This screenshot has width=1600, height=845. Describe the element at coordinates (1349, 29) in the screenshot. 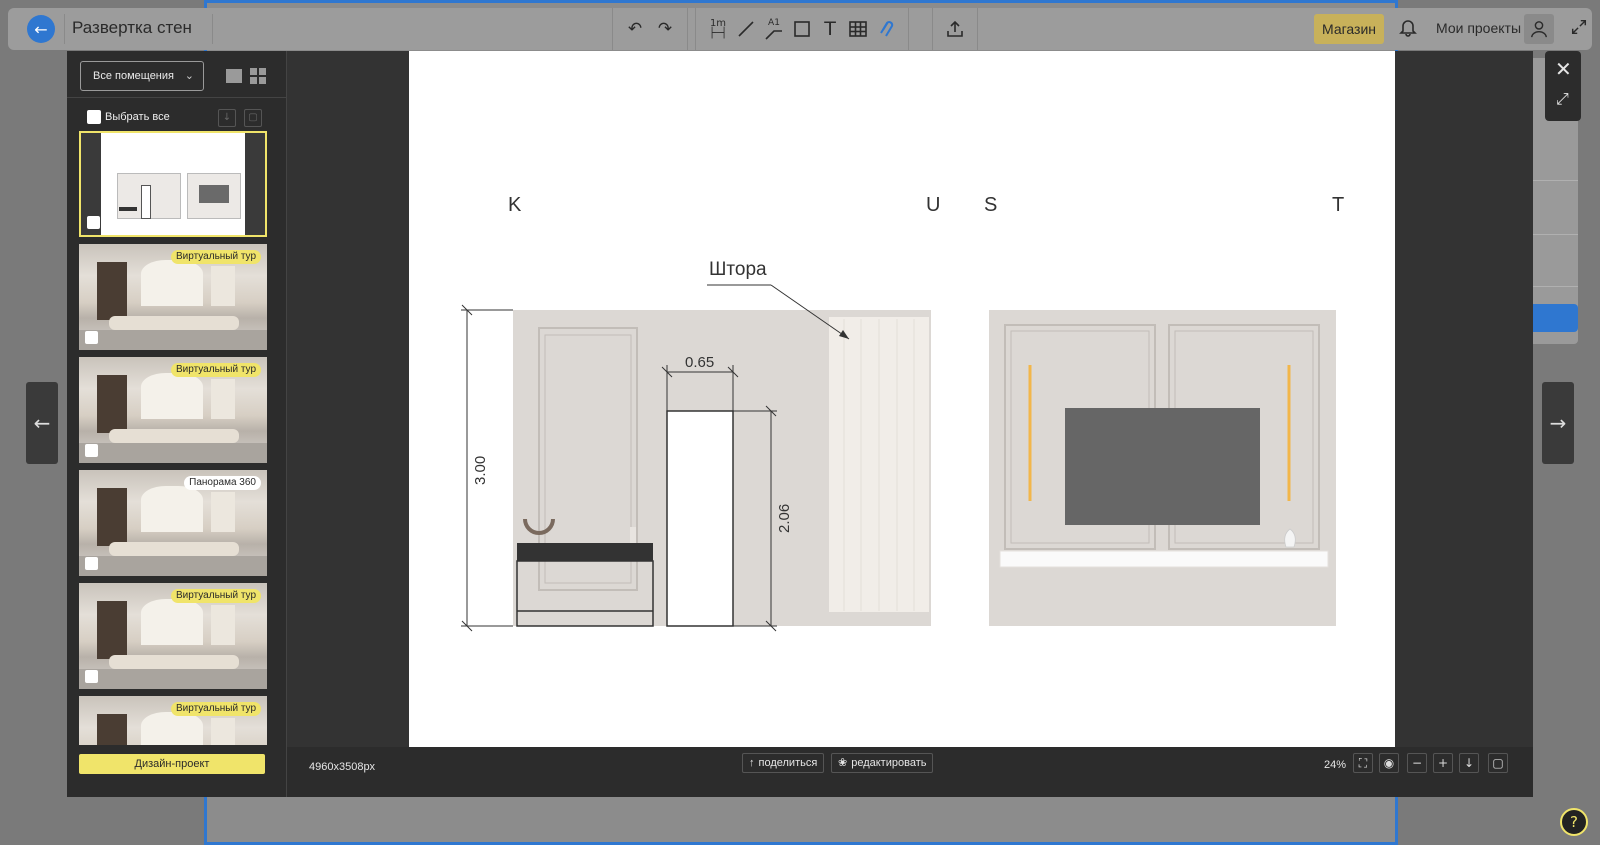

I see `shop-button: Магазин` at that location.